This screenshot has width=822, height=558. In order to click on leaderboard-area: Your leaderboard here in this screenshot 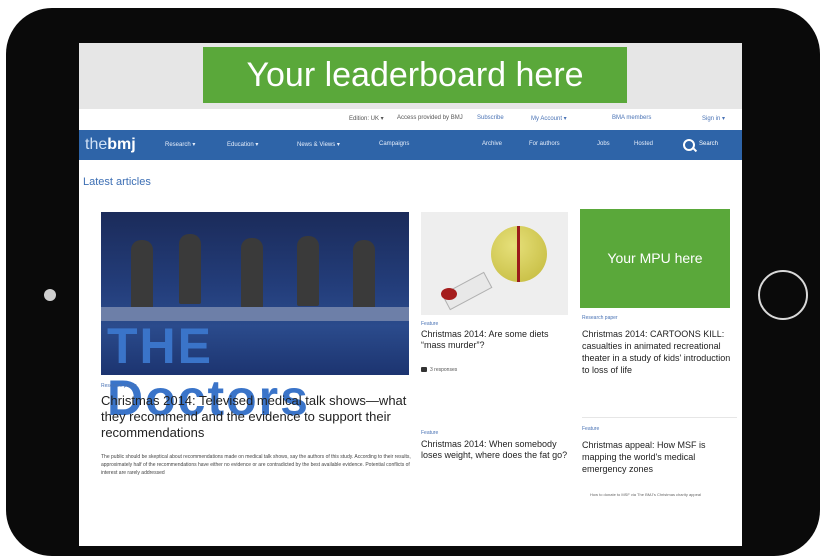, I will do `click(410, 76)`.